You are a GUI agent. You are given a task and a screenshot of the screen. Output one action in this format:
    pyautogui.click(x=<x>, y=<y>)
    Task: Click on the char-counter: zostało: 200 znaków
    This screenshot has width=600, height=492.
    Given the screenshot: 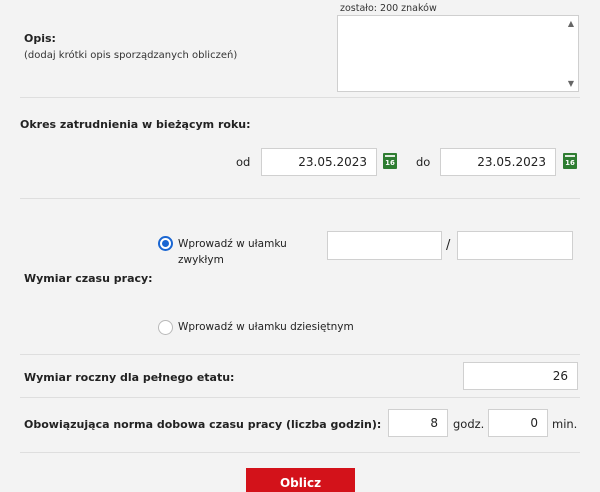 What is the action you would take?
    pyautogui.click(x=388, y=8)
    